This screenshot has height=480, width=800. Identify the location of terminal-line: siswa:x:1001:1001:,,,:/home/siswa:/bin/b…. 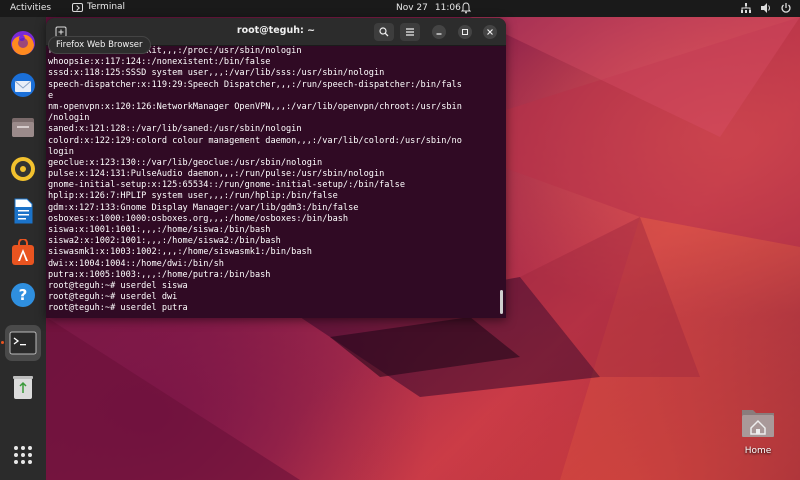
(159, 230).